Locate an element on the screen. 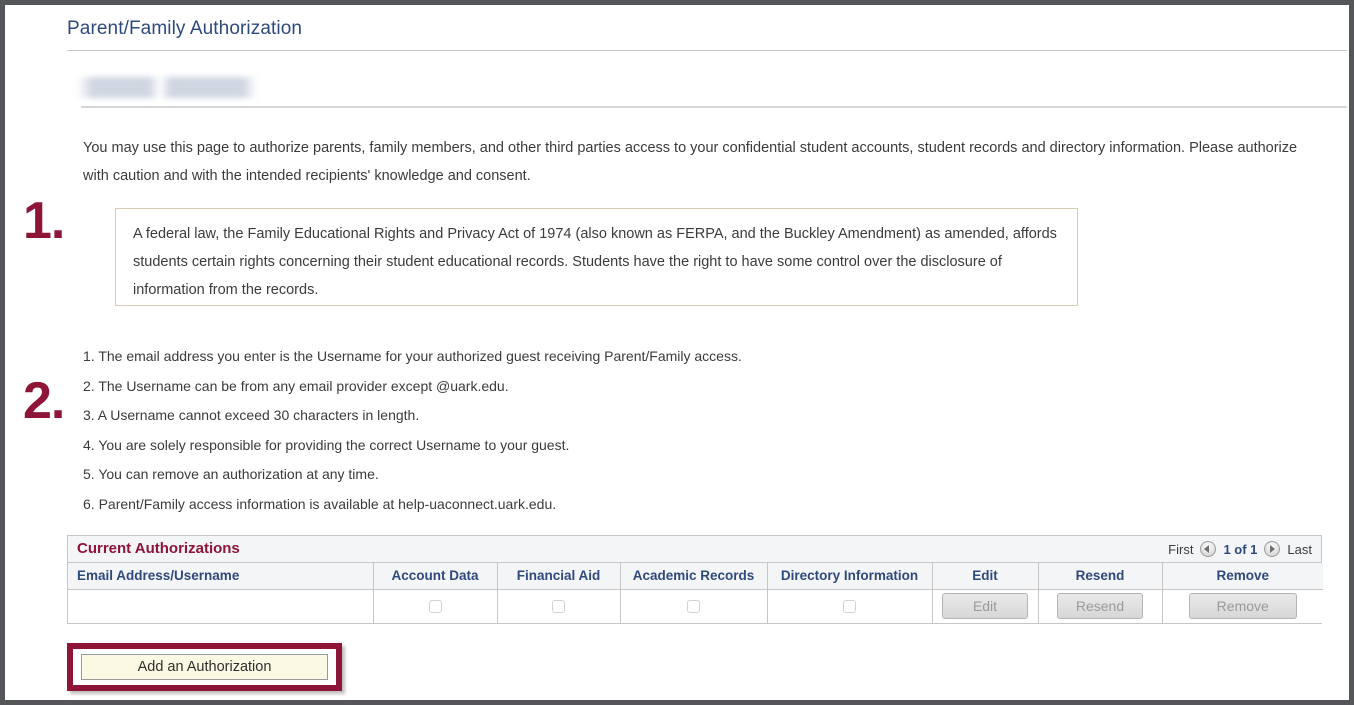 The height and width of the screenshot is (705, 1354). cell-financial-aid is located at coordinates (559, 606).